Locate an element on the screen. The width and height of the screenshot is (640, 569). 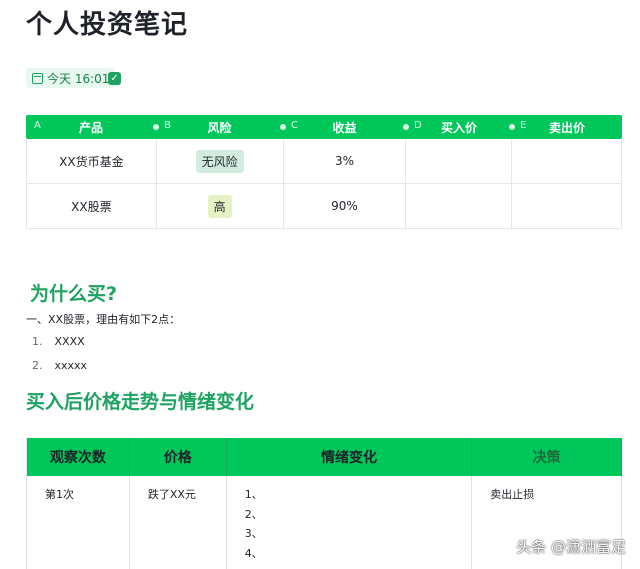
column-header-price: 价格 is located at coordinates (178, 457).